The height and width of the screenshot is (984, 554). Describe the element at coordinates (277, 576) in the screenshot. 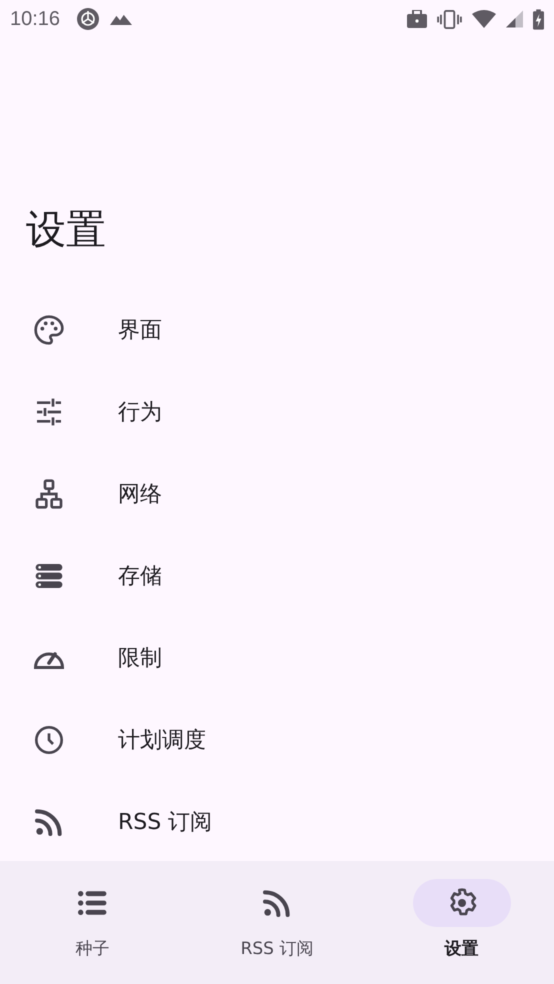

I see `settings-item: 存储` at that location.